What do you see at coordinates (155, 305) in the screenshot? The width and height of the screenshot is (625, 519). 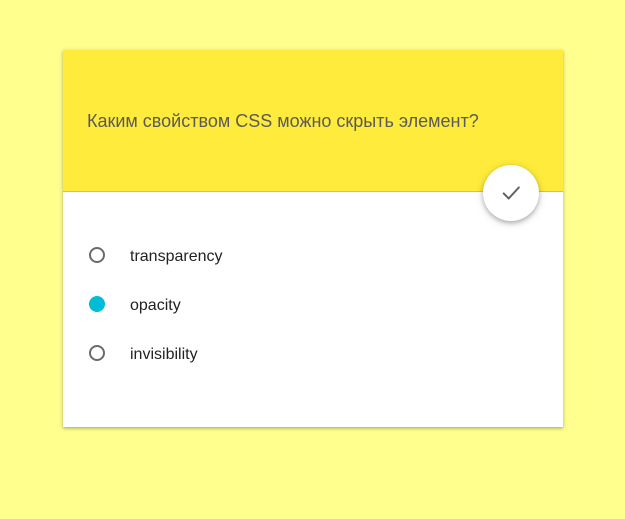 I see `option-label: opacity` at bounding box center [155, 305].